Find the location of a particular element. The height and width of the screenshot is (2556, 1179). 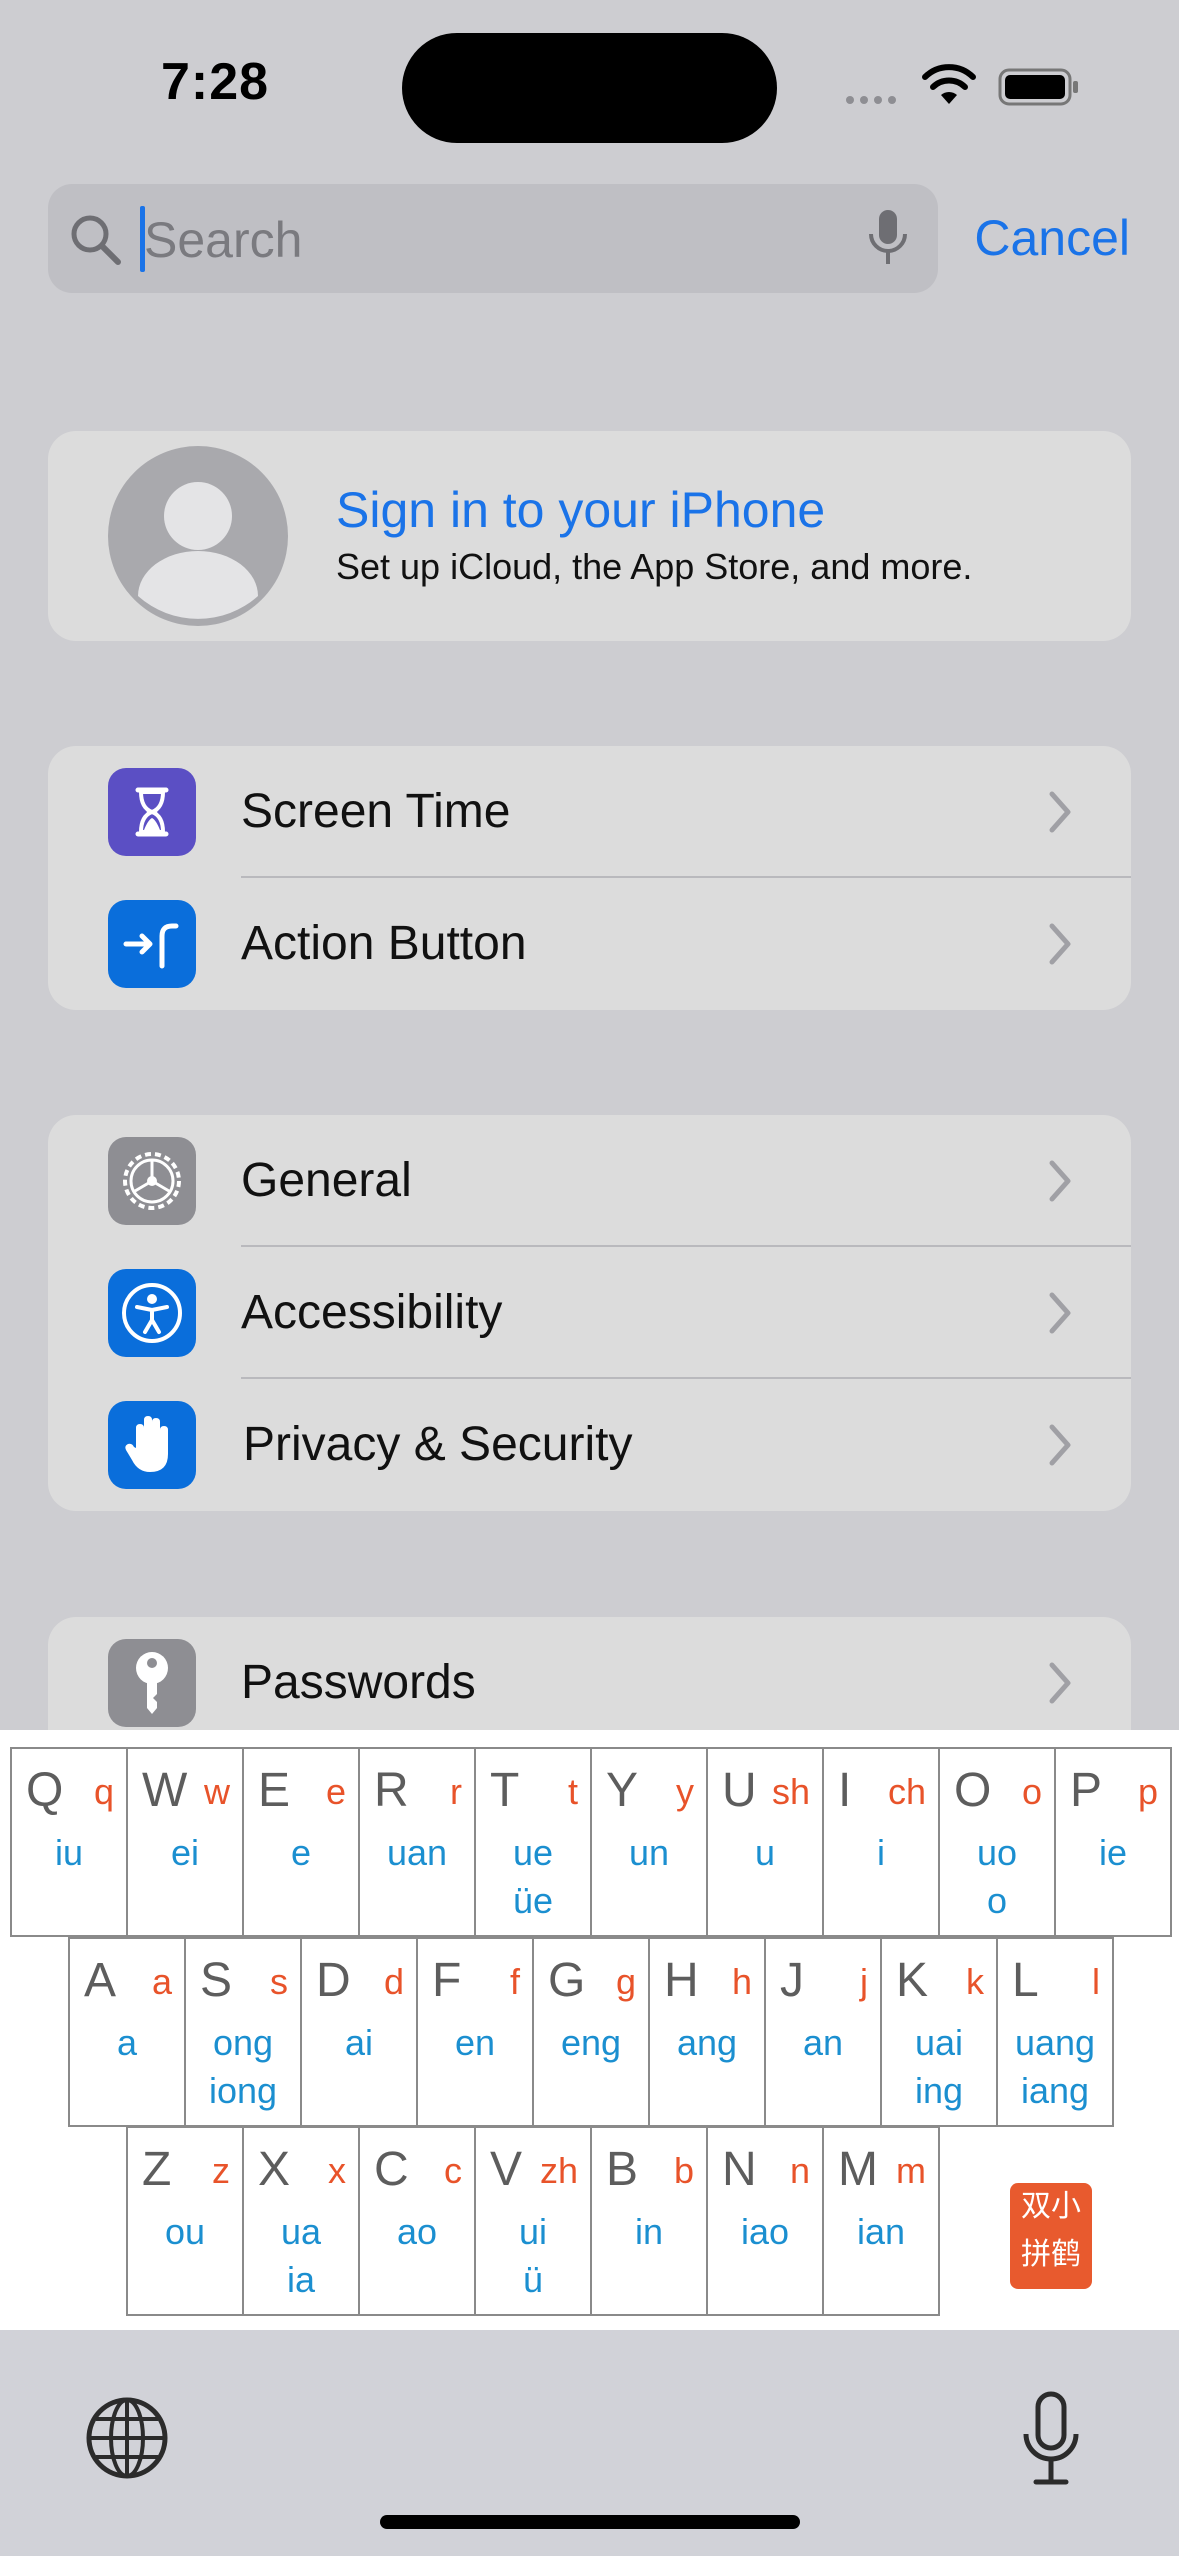

key-letter: E is located at coordinates (274, 1790).